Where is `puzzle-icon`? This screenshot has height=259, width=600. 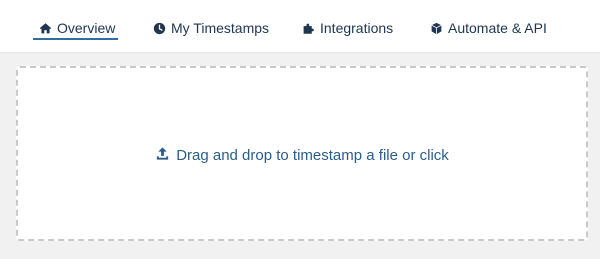 puzzle-icon is located at coordinates (308, 28).